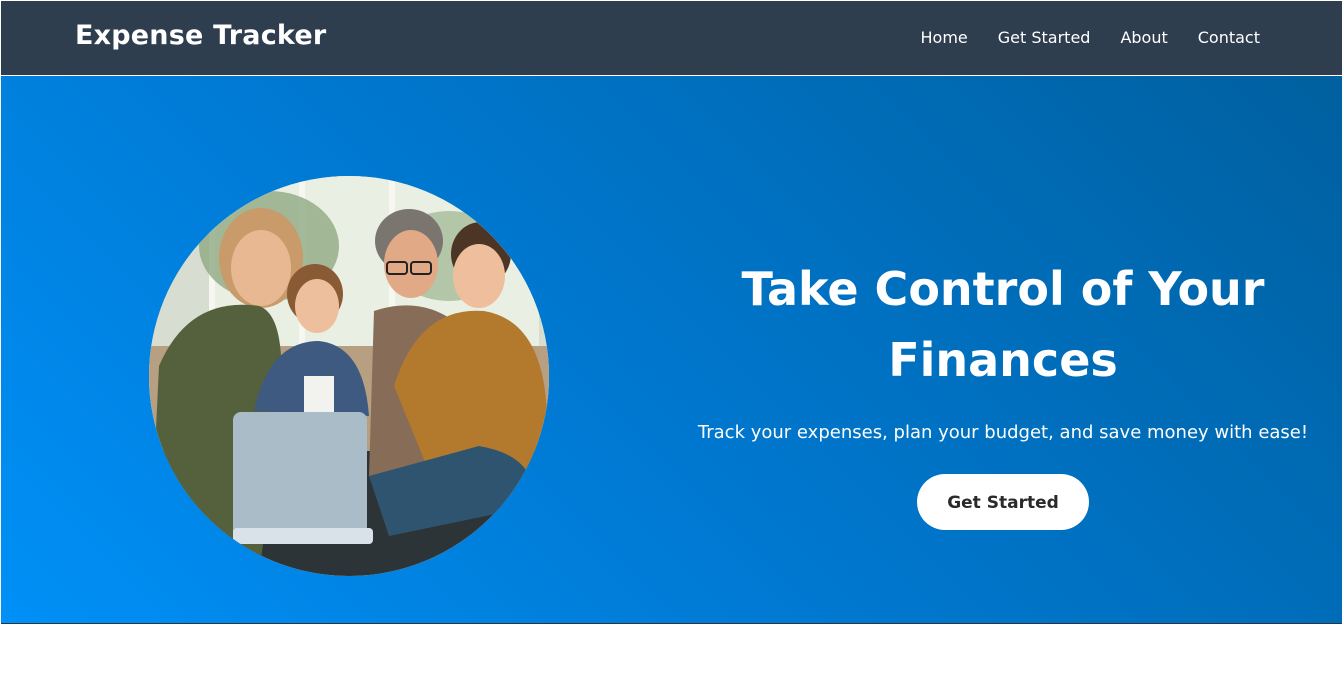  What do you see at coordinates (1003, 324) in the screenshot?
I see `hero-title: Take Control of Your Finances` at bounding box center [1003, 324].